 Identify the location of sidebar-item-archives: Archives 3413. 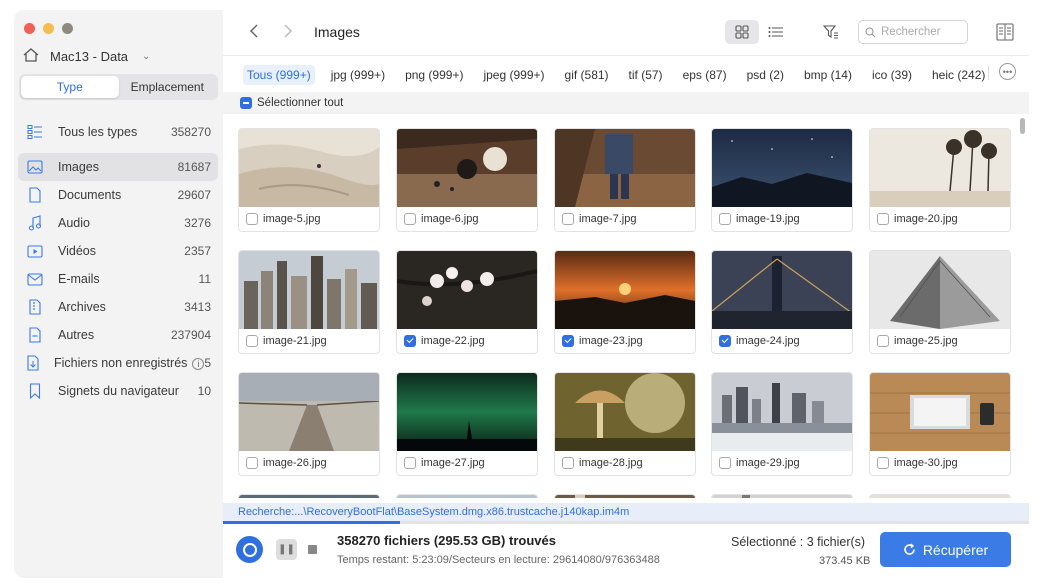
(118, 307).